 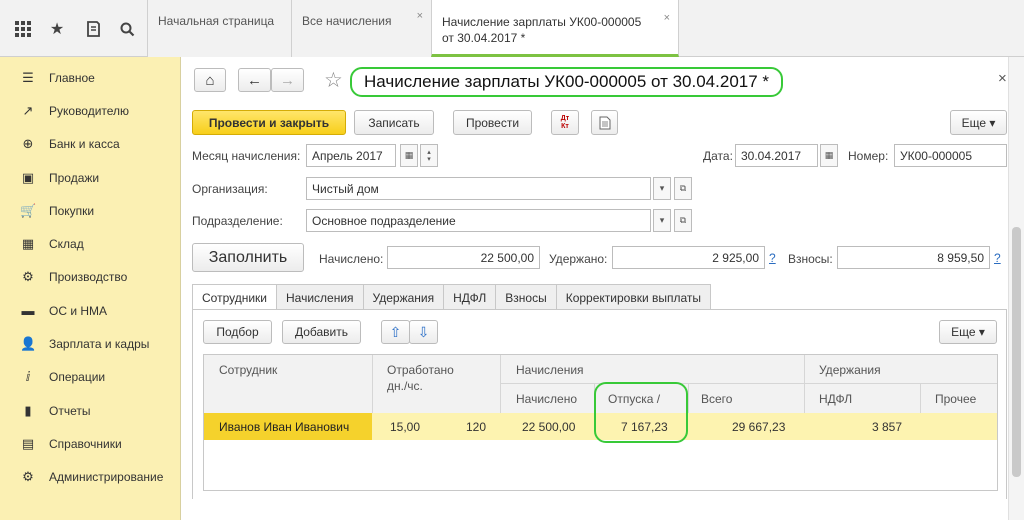 I want to click on sidebar-item-label: Отчеты, so click(x=70, y=410).